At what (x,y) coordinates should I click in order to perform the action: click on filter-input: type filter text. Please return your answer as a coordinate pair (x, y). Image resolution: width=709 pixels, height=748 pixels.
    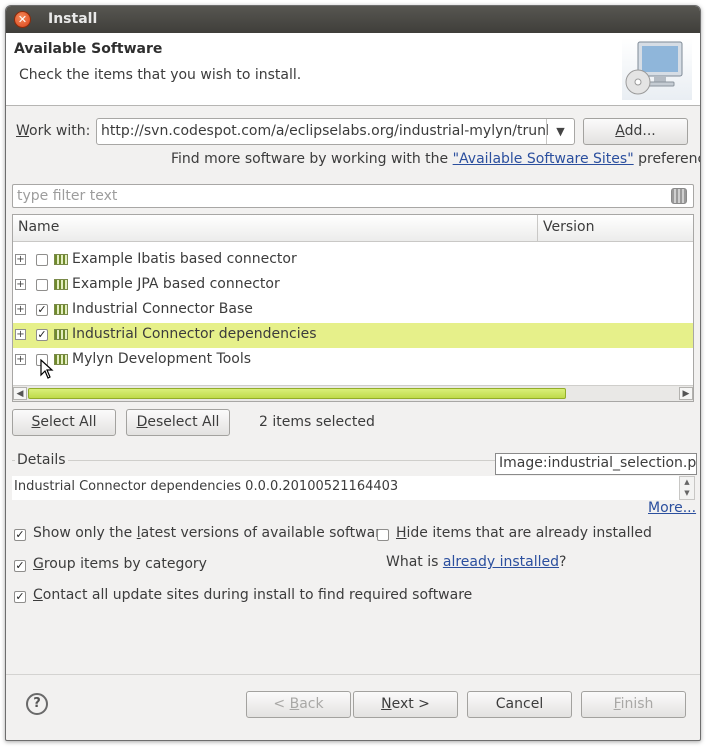
    Looking at the image, I should click on (353, 196).